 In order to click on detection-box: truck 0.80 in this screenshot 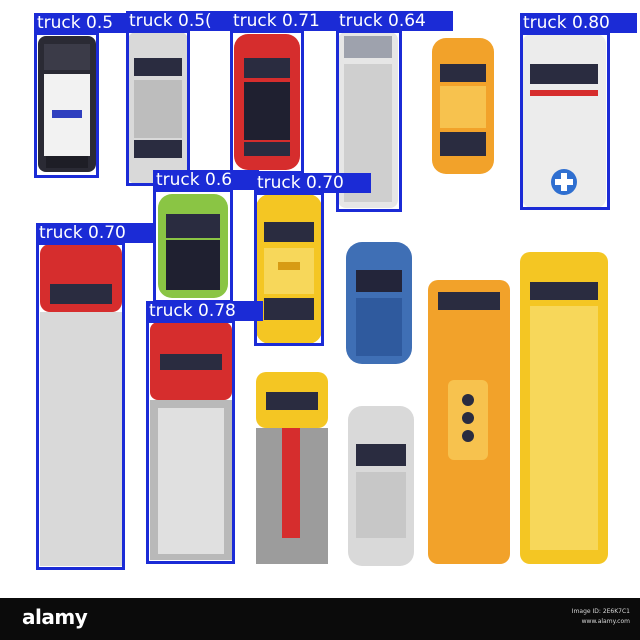, I will do `click(578, 111)`.